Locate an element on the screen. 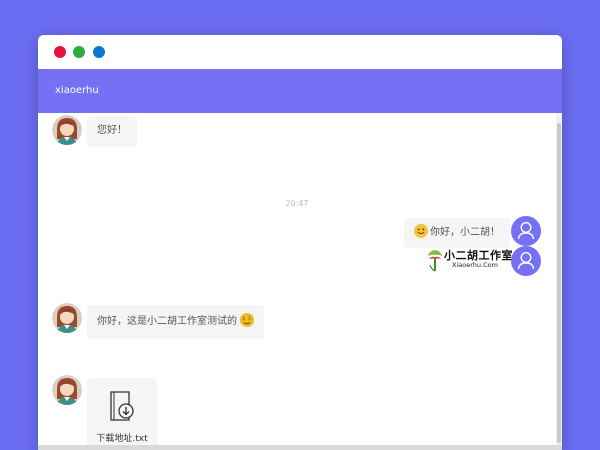 The height and width of the screenshot is (450, 600). studio-logo-icon is located at coordinates (435, 261).